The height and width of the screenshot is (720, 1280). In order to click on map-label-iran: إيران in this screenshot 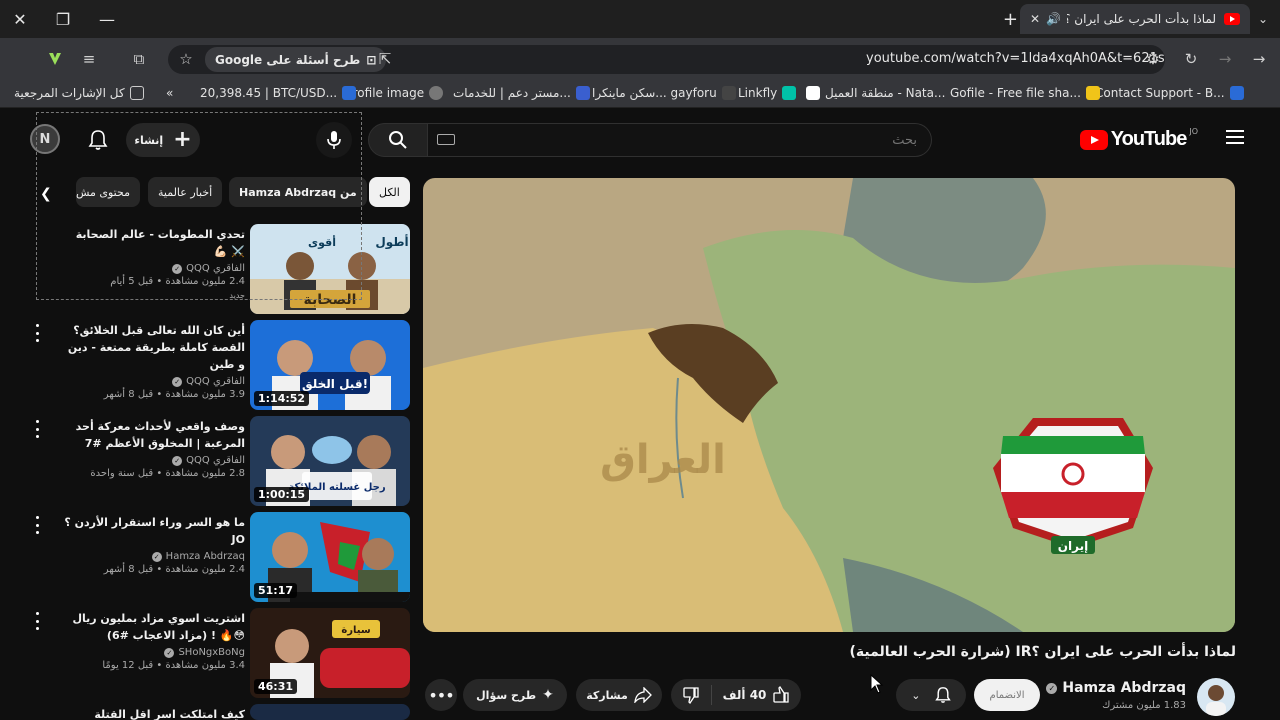, I will do `click(1073, 546)`.